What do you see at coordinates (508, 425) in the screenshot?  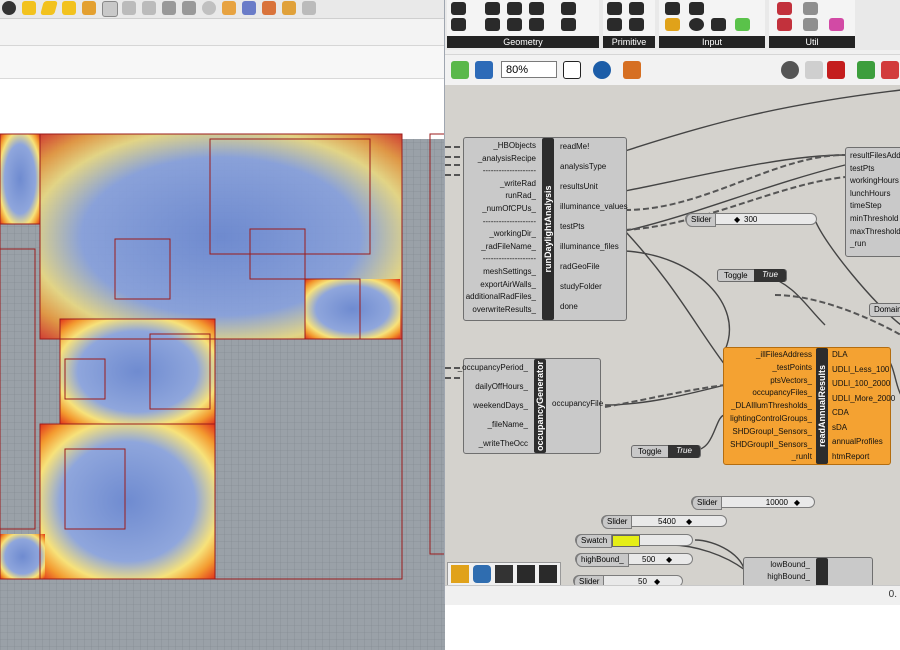 I see `input-pin: _fileName_` at bounding box center [508, 425].